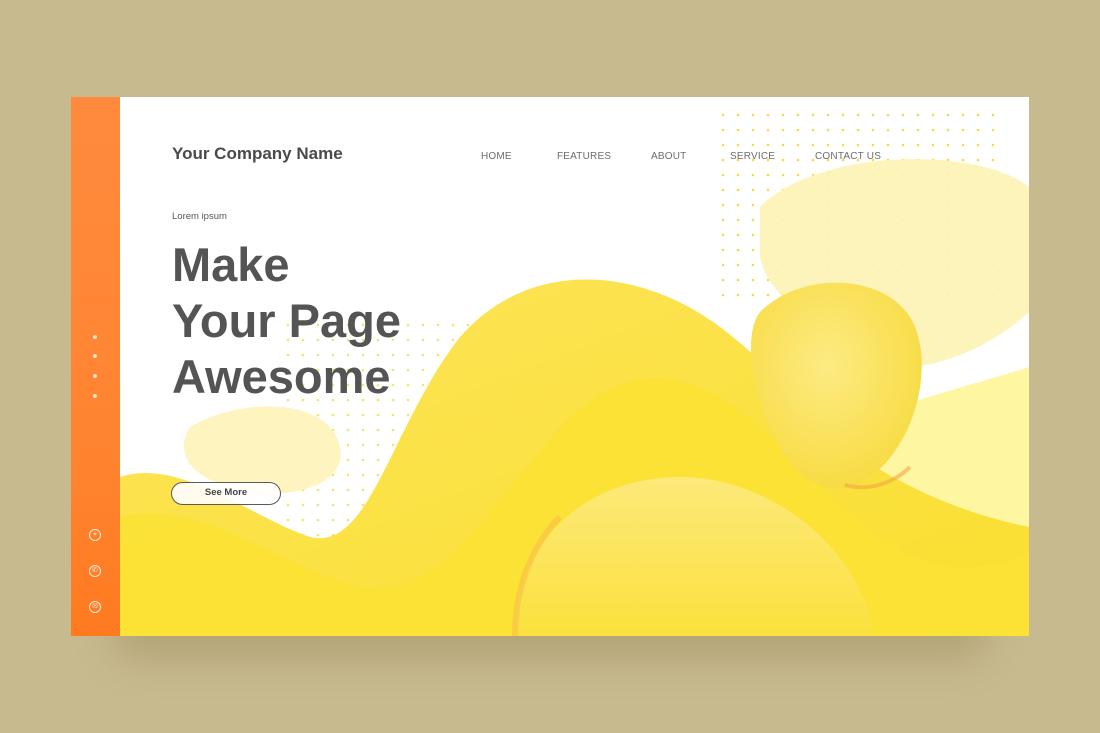 Image resolution: width=1100 pixels, height=733 pixels. Describe the element at coordinates (257, 154) in the screenshot. I see `company-name: Your Company Name` at that location.